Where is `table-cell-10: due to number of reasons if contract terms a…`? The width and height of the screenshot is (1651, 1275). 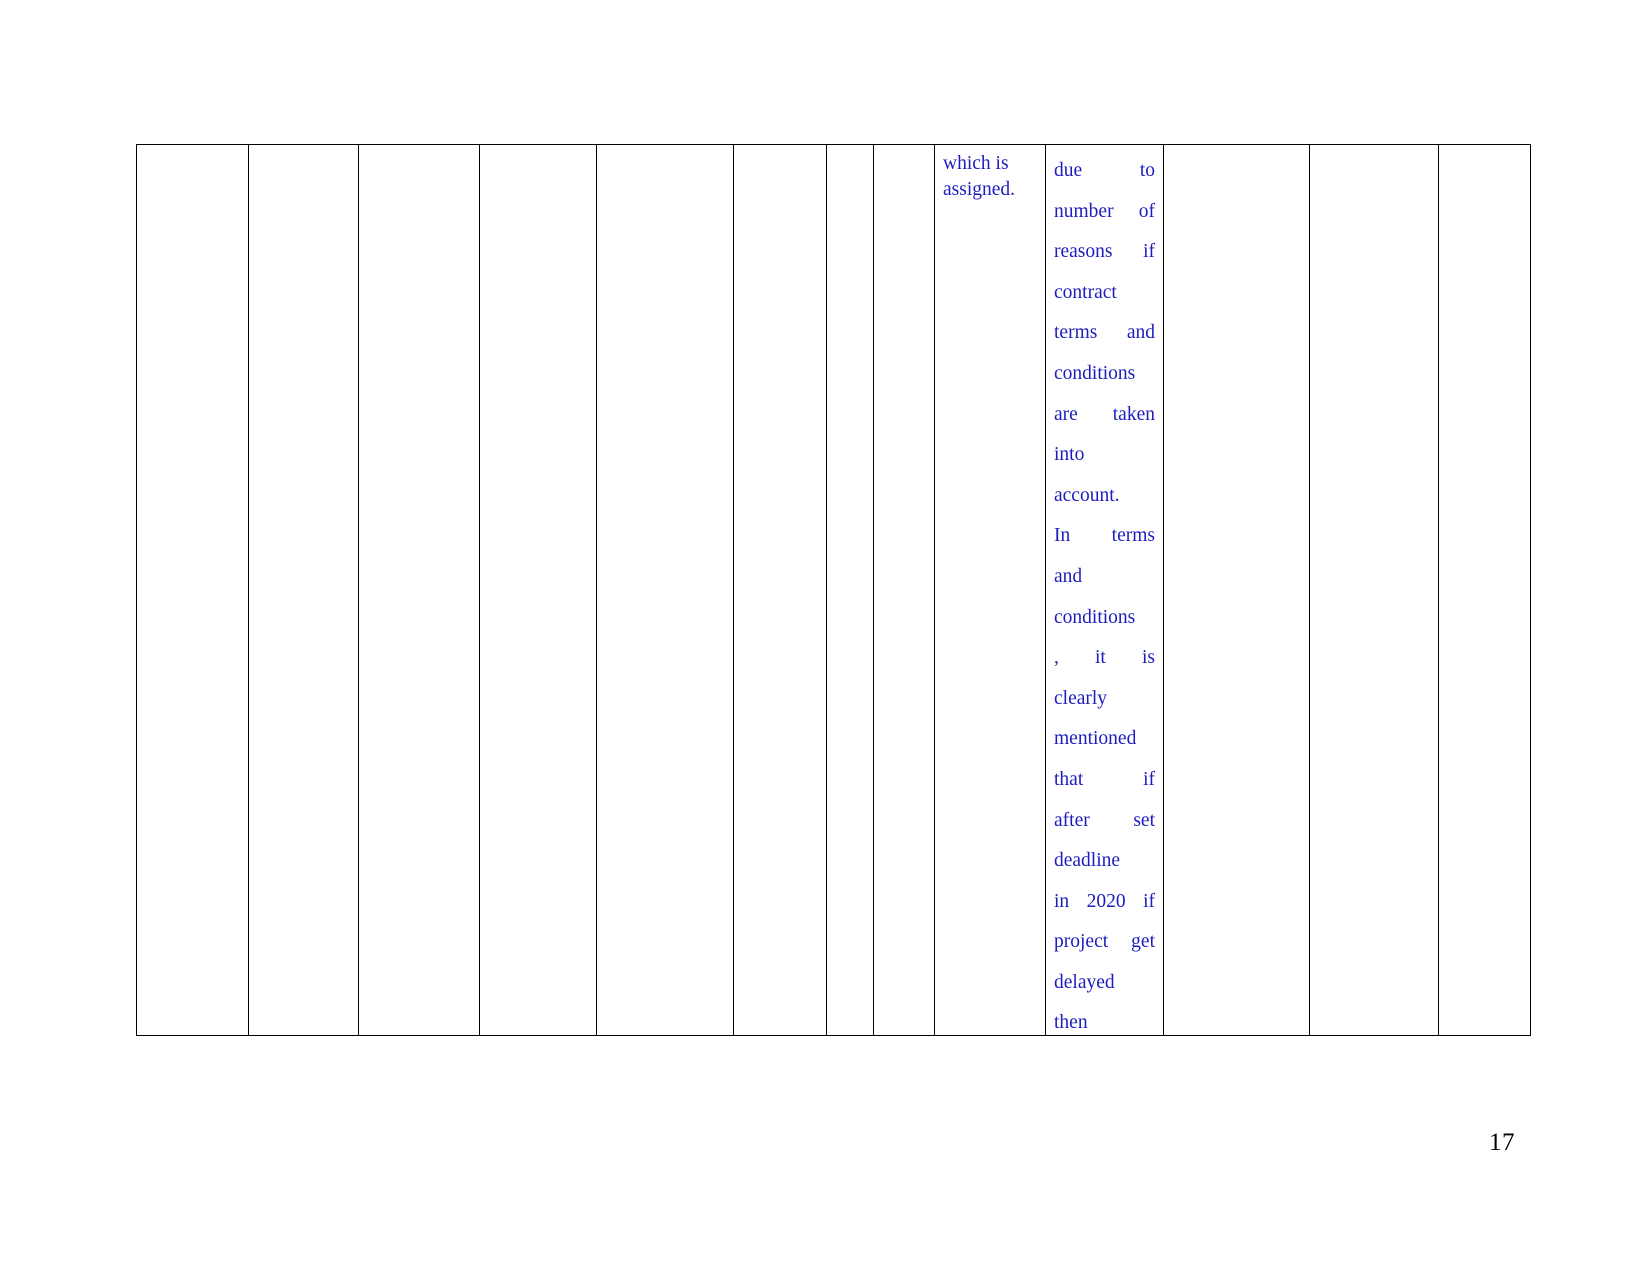
table-cell-10: due to number of reasons if contract terms a… is located at coordinates (1104, 590).